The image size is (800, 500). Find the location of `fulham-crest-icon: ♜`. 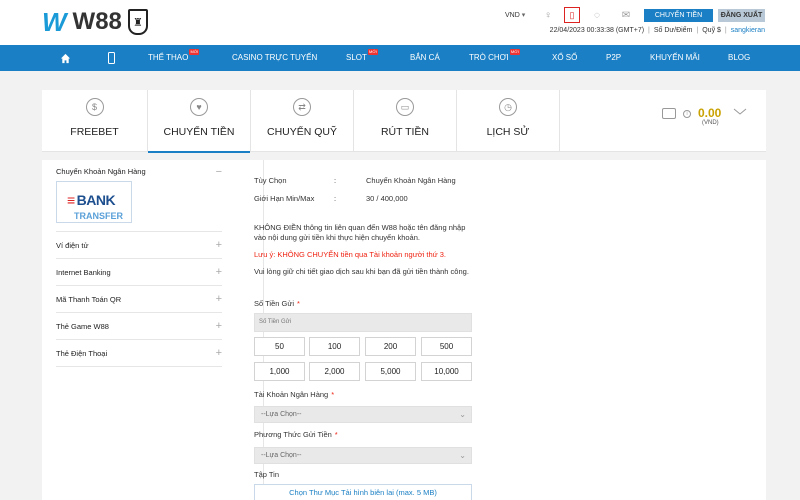

fulham-crest-icon: ♜ is located at coordinates (137, 22).